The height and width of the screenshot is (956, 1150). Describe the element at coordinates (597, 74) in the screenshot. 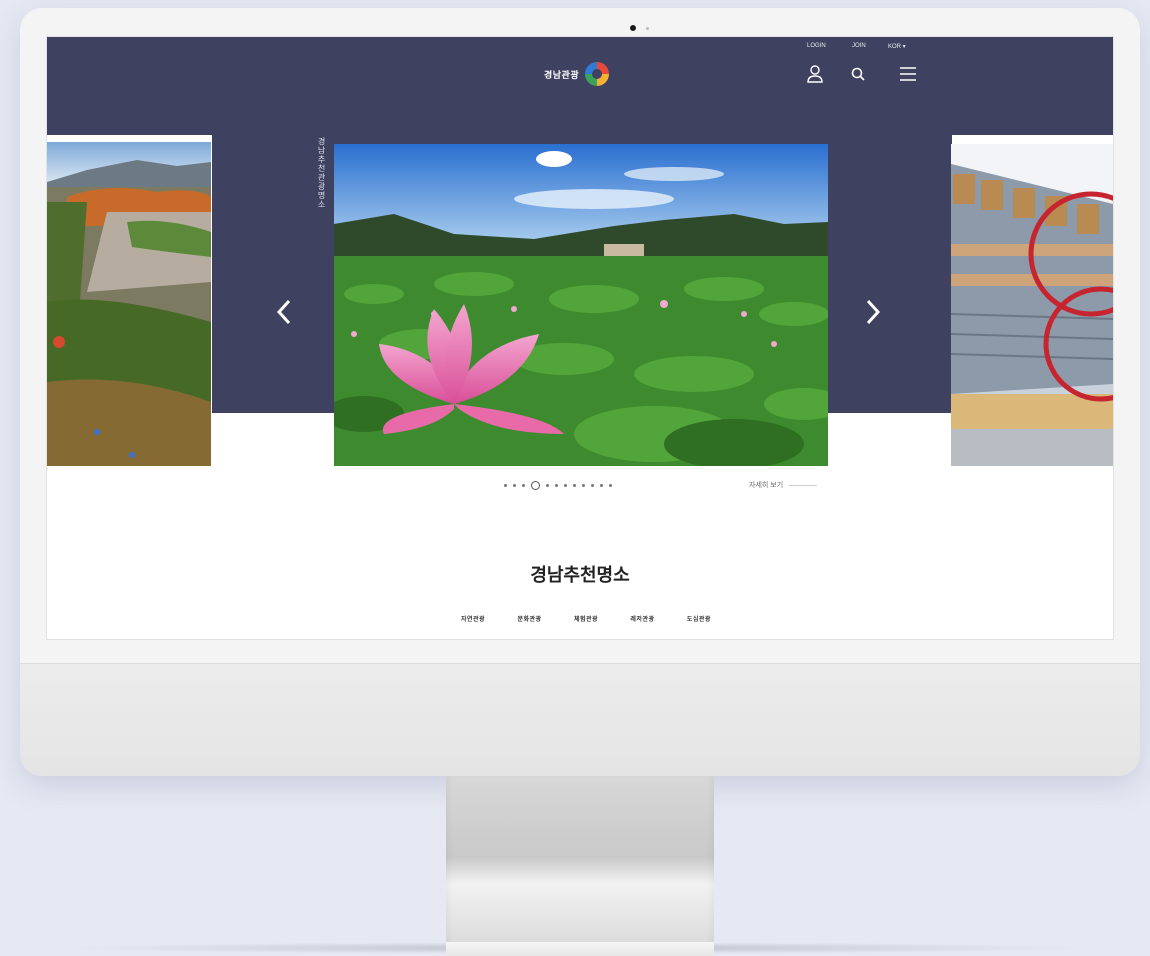

I see `logo-mark-icon` at that location.